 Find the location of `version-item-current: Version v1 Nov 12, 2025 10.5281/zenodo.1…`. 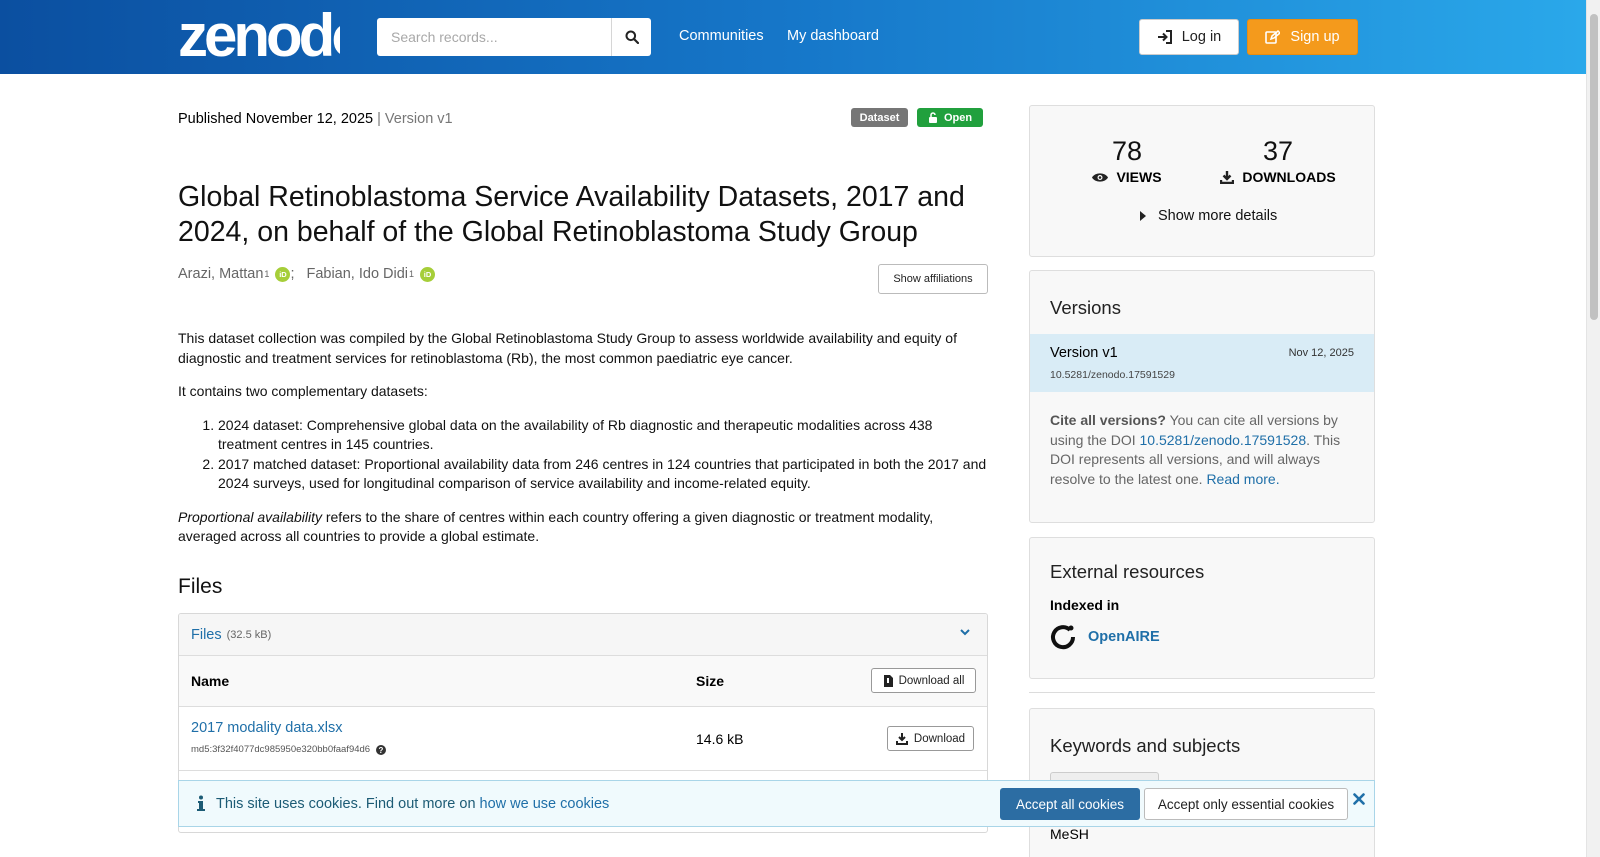

version-item-current: Version v1 Nov 12, 2025 10.5281/zenodo.1… is located at coordinates (1202, 363).